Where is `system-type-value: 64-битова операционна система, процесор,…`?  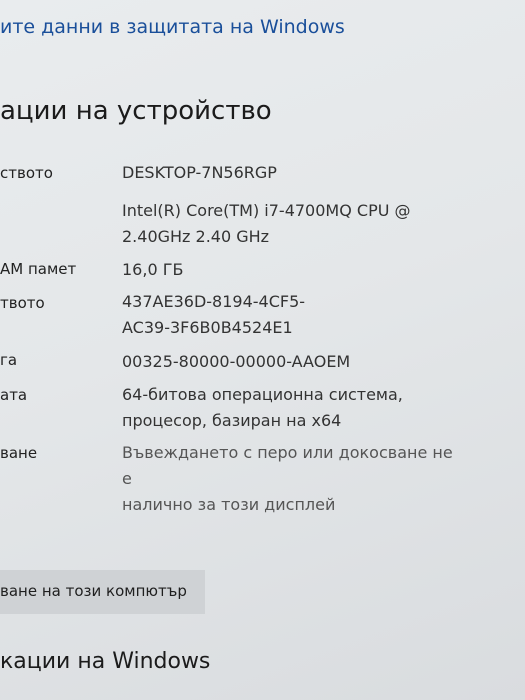
system-type-value: 64-битова операционна система, процесор,… is located at coordinates (262, 407).